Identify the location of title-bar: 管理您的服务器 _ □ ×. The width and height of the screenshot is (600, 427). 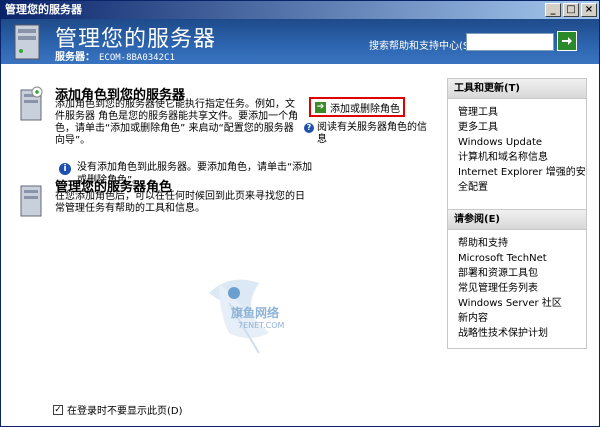
(300, 10).